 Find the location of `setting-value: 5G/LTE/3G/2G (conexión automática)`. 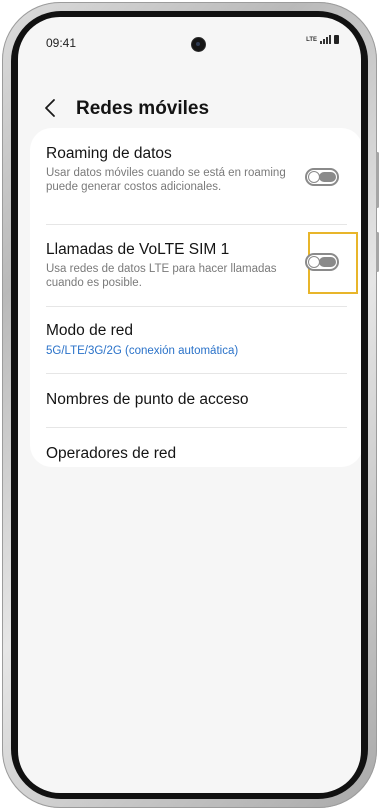

setting-value: 5G/LTE/3G/2G (conexión automática) is located at coordinates (142, 351).